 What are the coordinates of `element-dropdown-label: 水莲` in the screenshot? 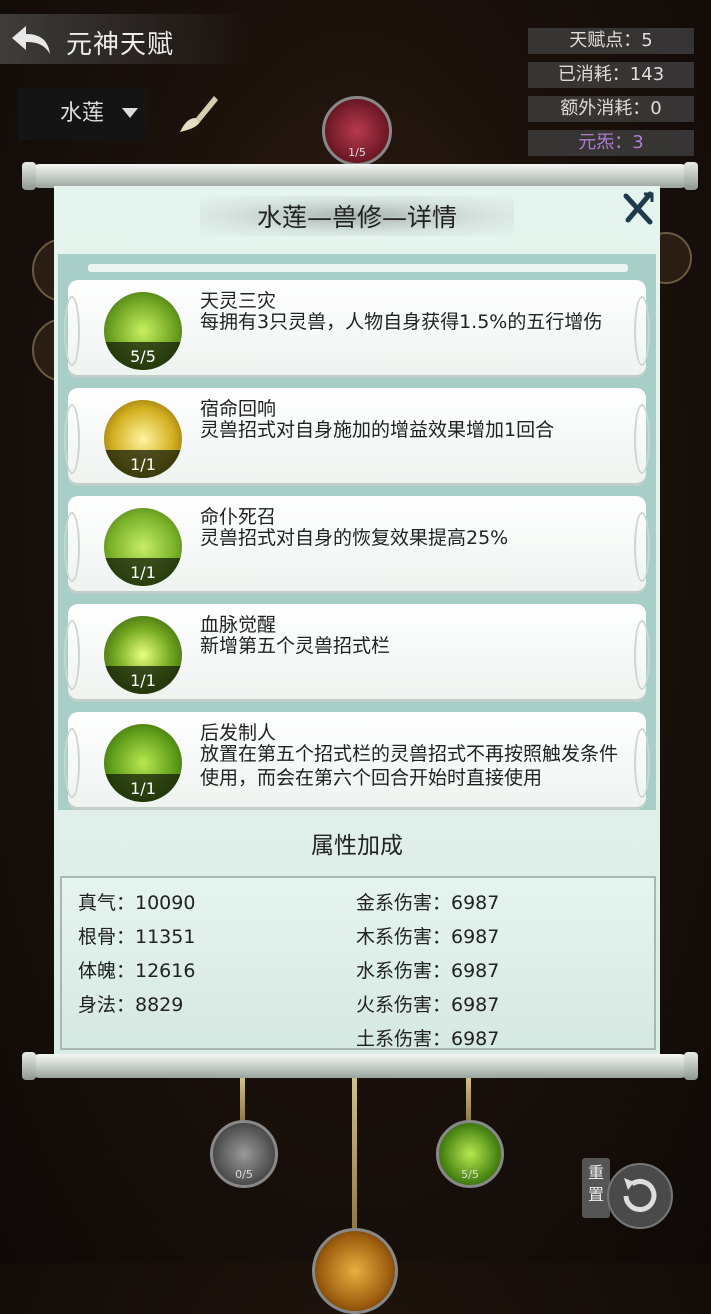 It's located at (82, 113).